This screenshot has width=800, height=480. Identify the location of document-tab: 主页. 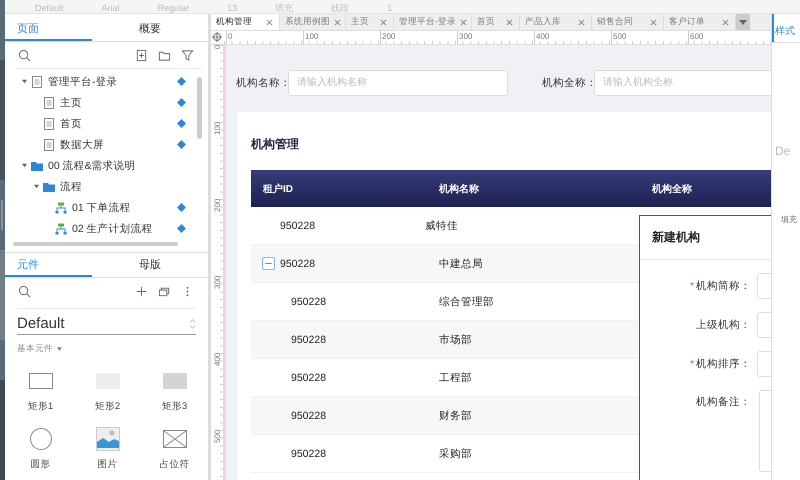
(370, 22).